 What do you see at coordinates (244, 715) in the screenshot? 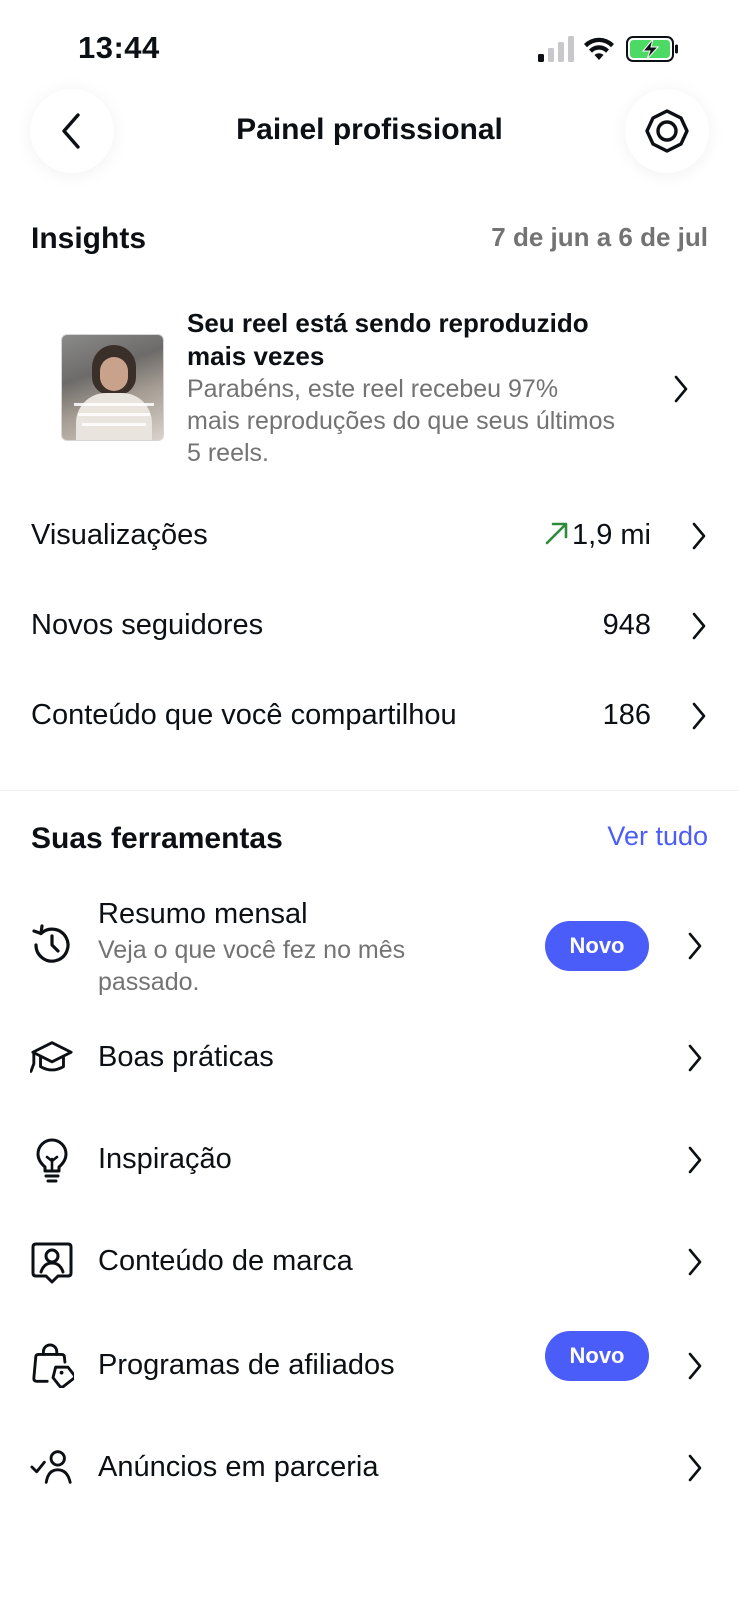
I see `metric-label: Conteúdo que você compartilhou` at bounding box center [244, 715].